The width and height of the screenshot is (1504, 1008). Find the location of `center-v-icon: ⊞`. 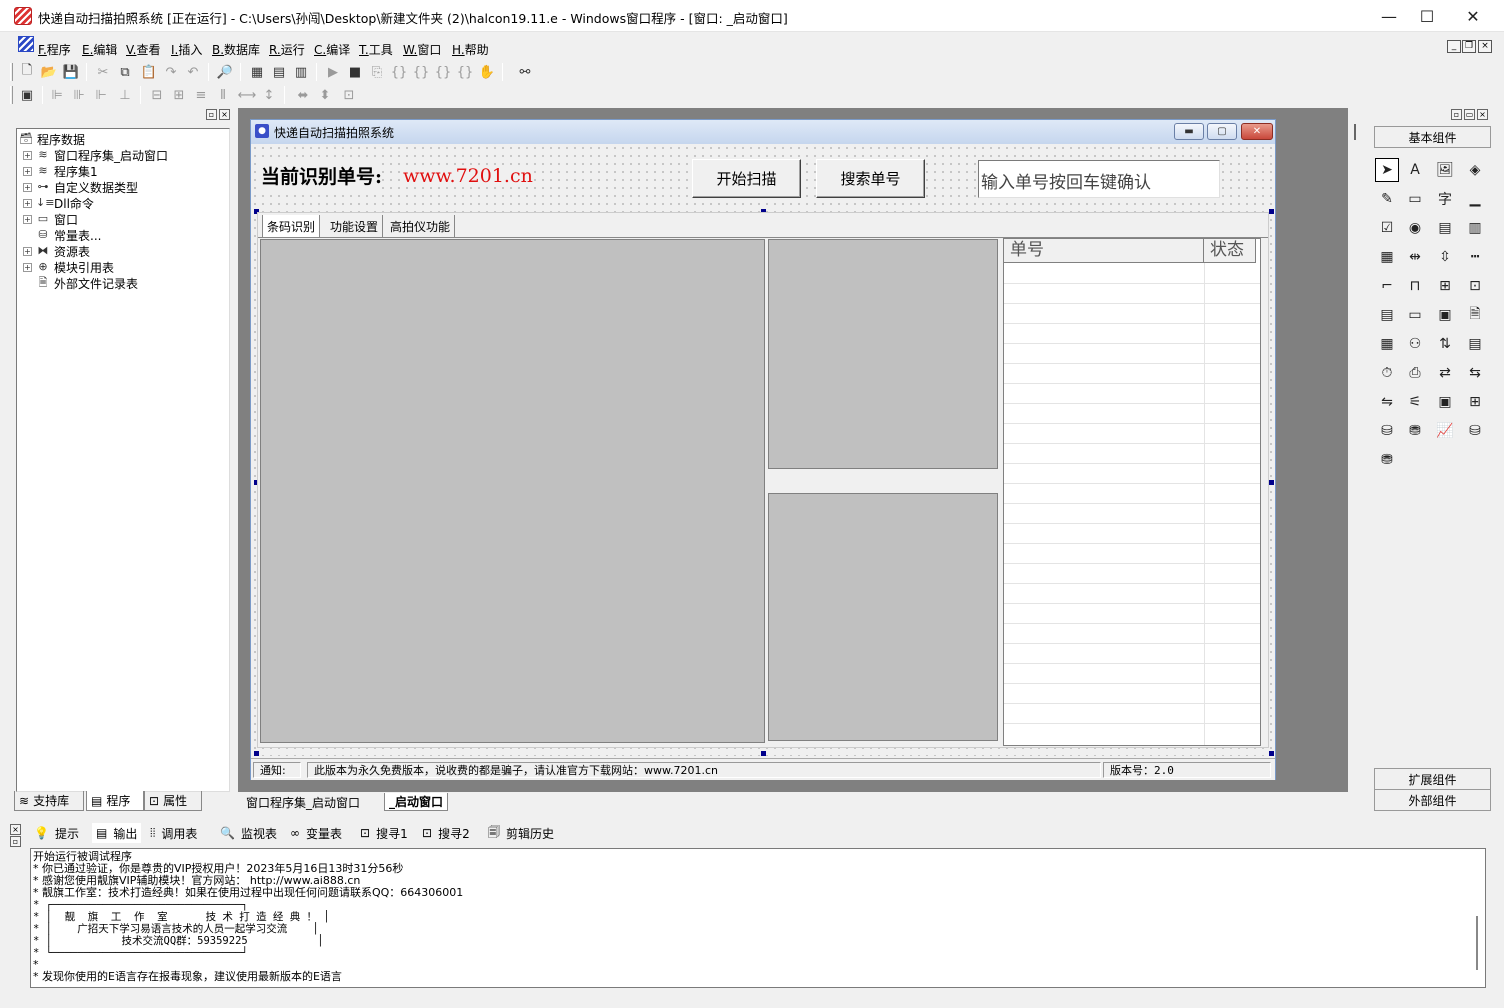

center-v-icon: ⊞ is located at coordinates (179, 95).